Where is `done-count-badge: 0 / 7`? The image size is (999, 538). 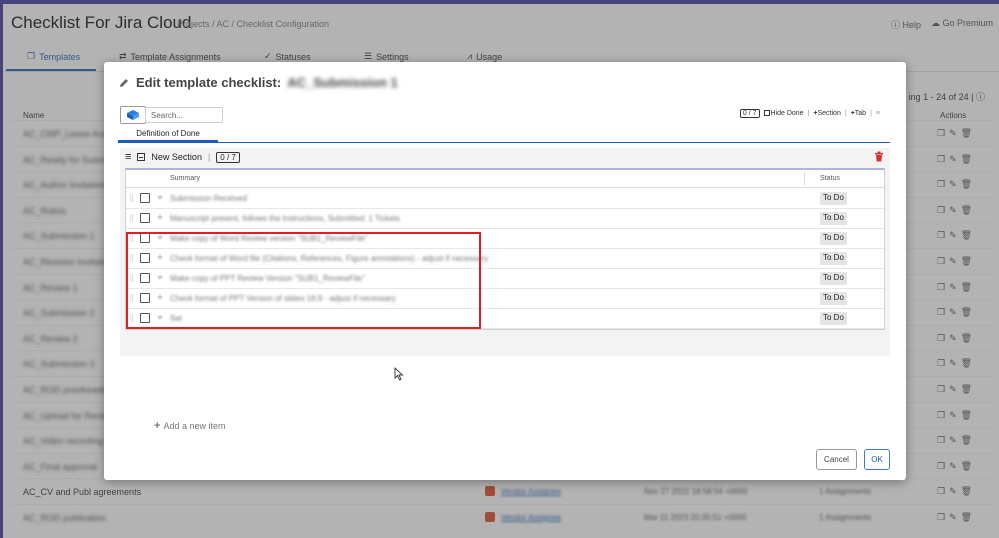 done-count-badge: 0 / 7 is located at coordinates (749, 113).